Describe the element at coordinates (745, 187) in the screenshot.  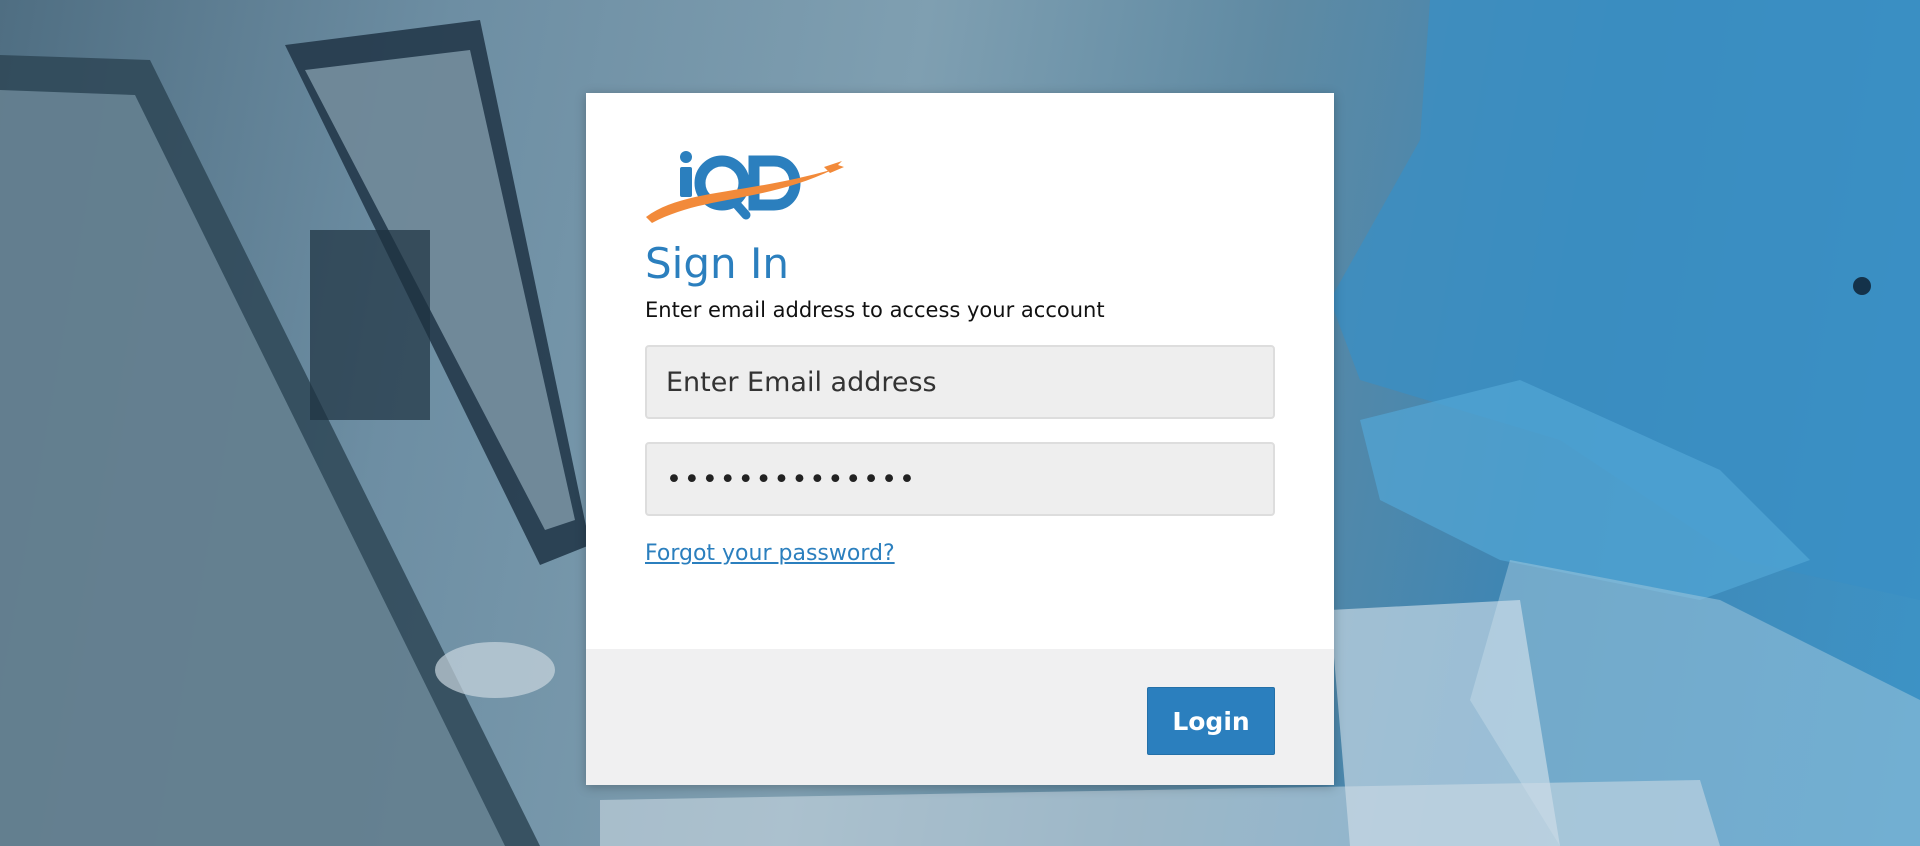
I see `iqd-logo` at that location.